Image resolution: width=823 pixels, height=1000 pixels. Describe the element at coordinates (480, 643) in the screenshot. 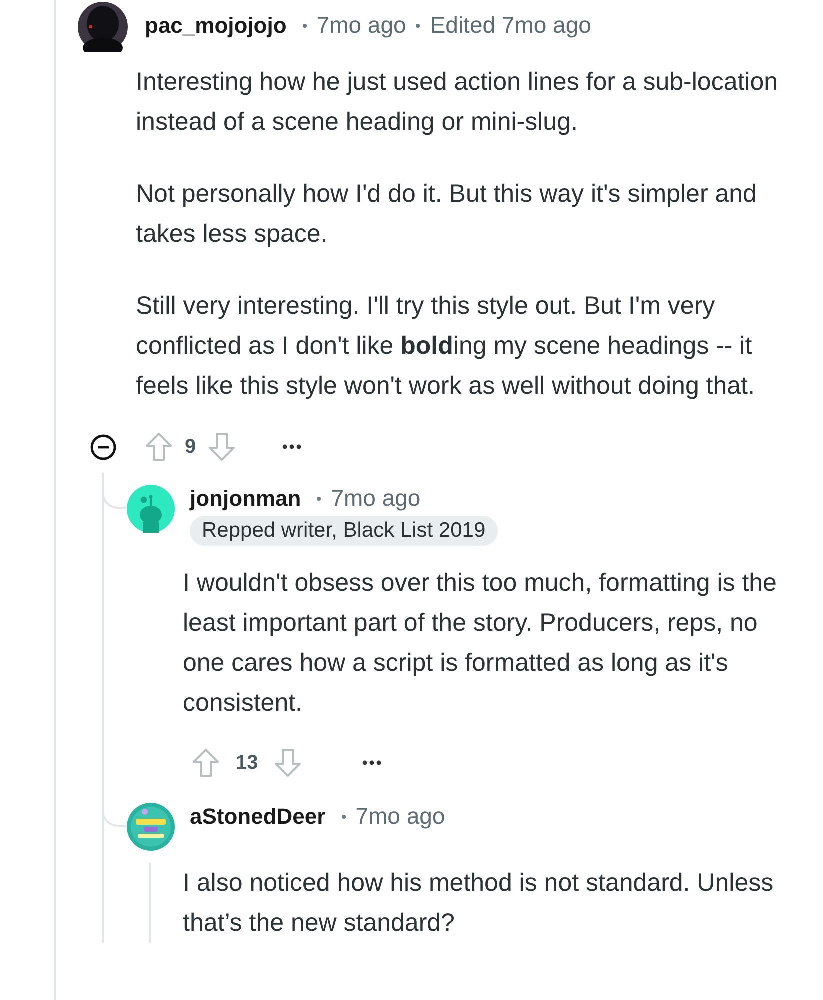

I see `comment-text: I wouldn't obsess over this too much, formatting is the least important part of the story. Producers, reps, no one cares how a script is formatted as long as it's consistent.` at that location.